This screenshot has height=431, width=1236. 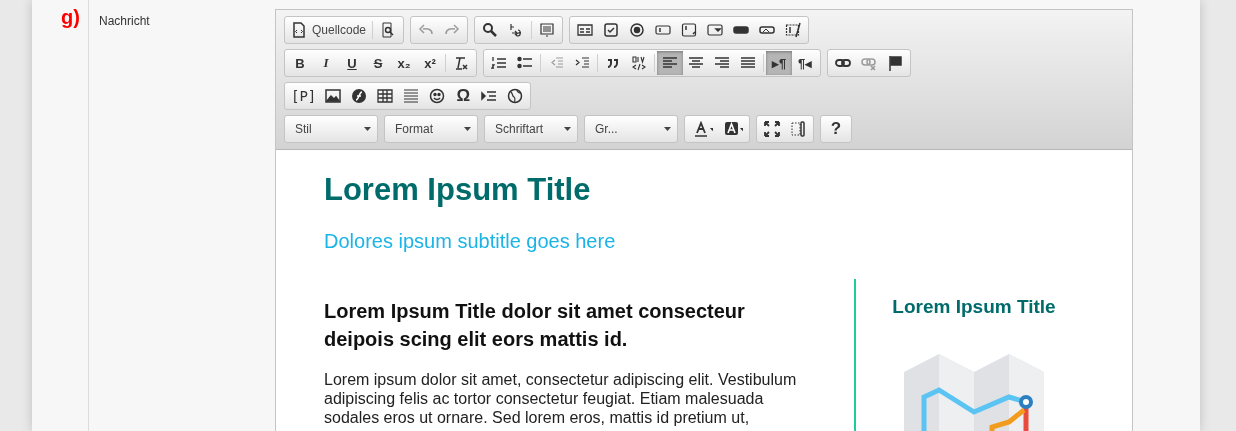 What do you see at coordinates (124, 21) in the screenshot?
I see `field-label: Nachricht` at bounding box center [124, 21].